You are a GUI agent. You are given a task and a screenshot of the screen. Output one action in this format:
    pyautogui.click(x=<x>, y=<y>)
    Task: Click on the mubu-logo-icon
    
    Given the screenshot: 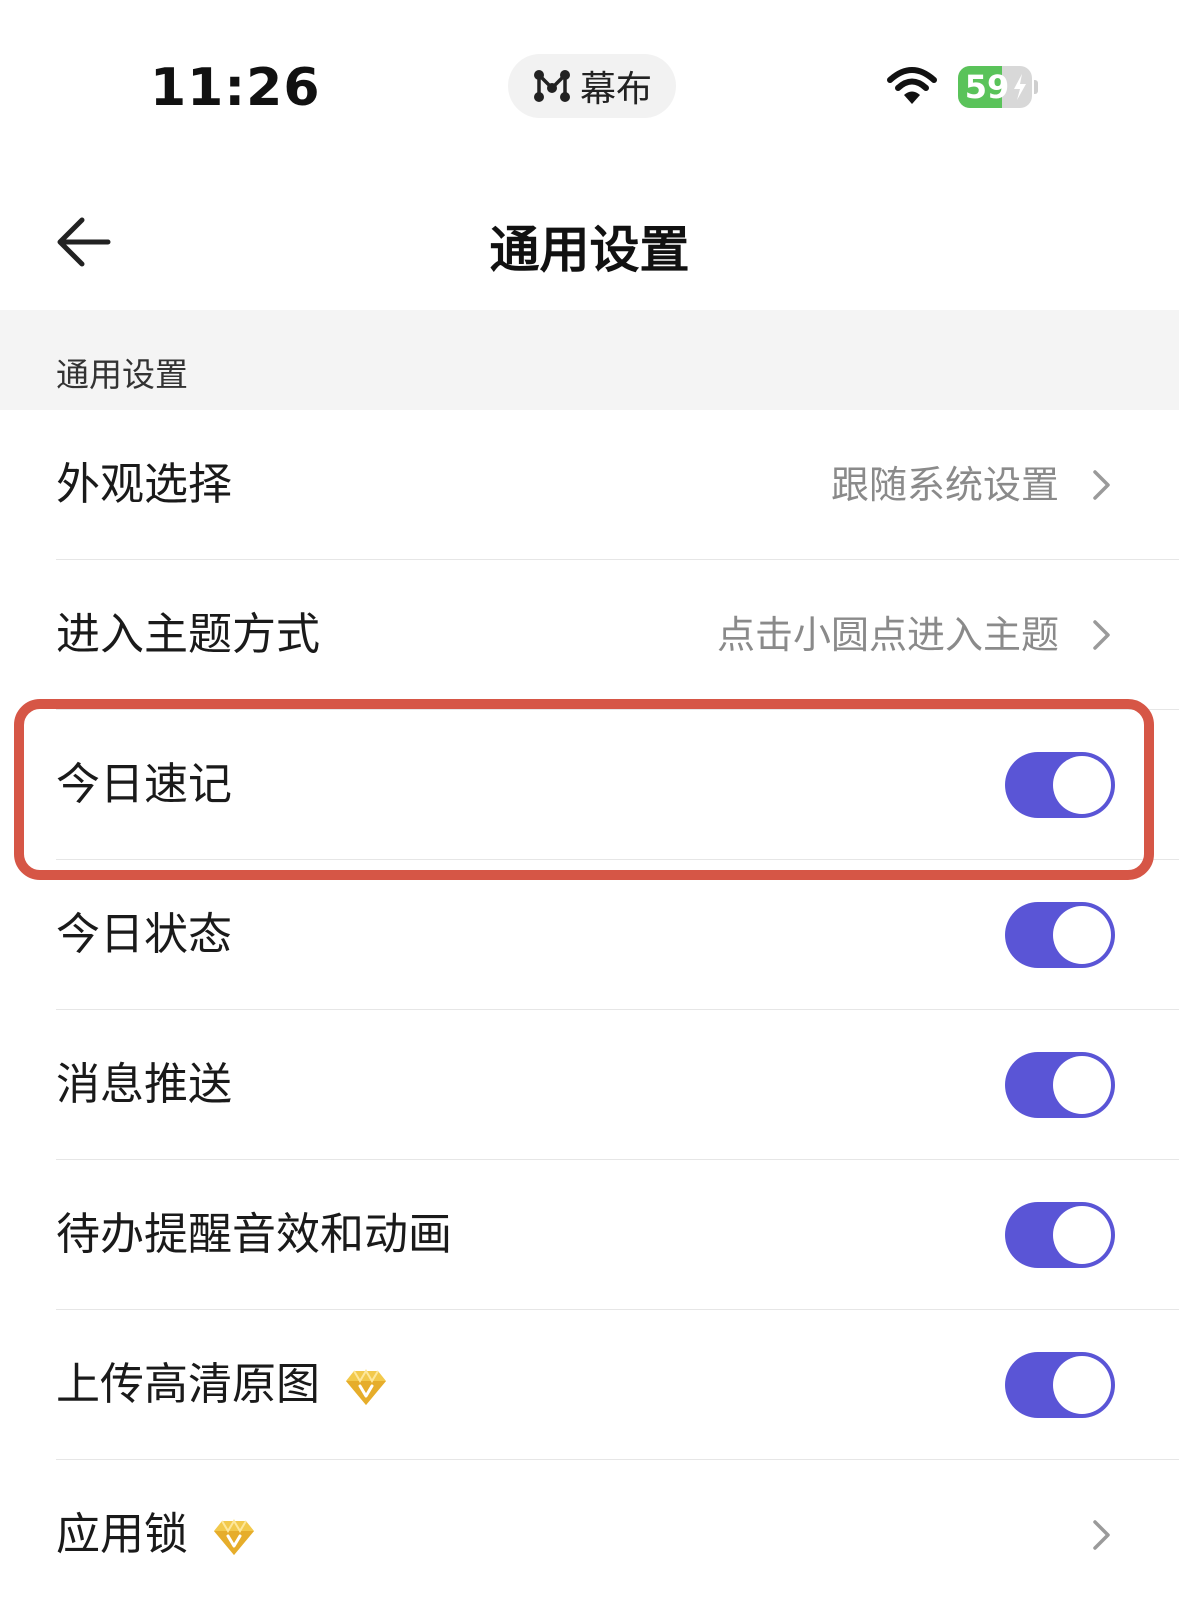 What is the action you would take?
    pyautogui.click(x=551, y=86)
    